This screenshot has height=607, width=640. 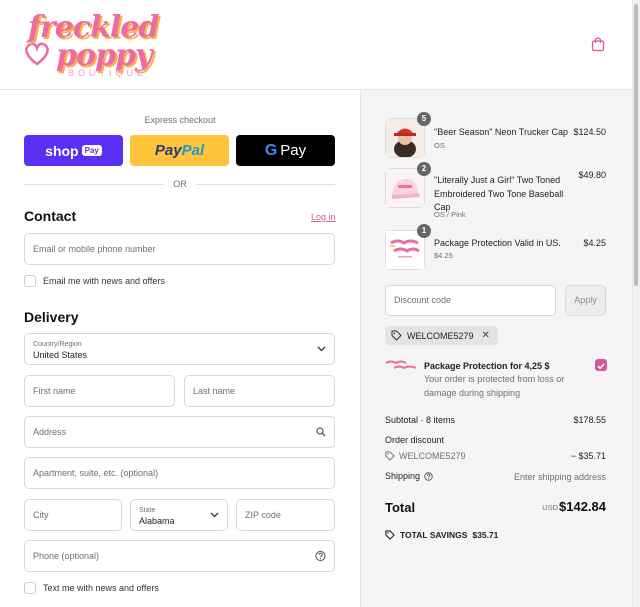 What do you see at coordinates (403, 476) in the screenshot?
I see `shipping-label: Shipping` at bounding box center [403, 476].